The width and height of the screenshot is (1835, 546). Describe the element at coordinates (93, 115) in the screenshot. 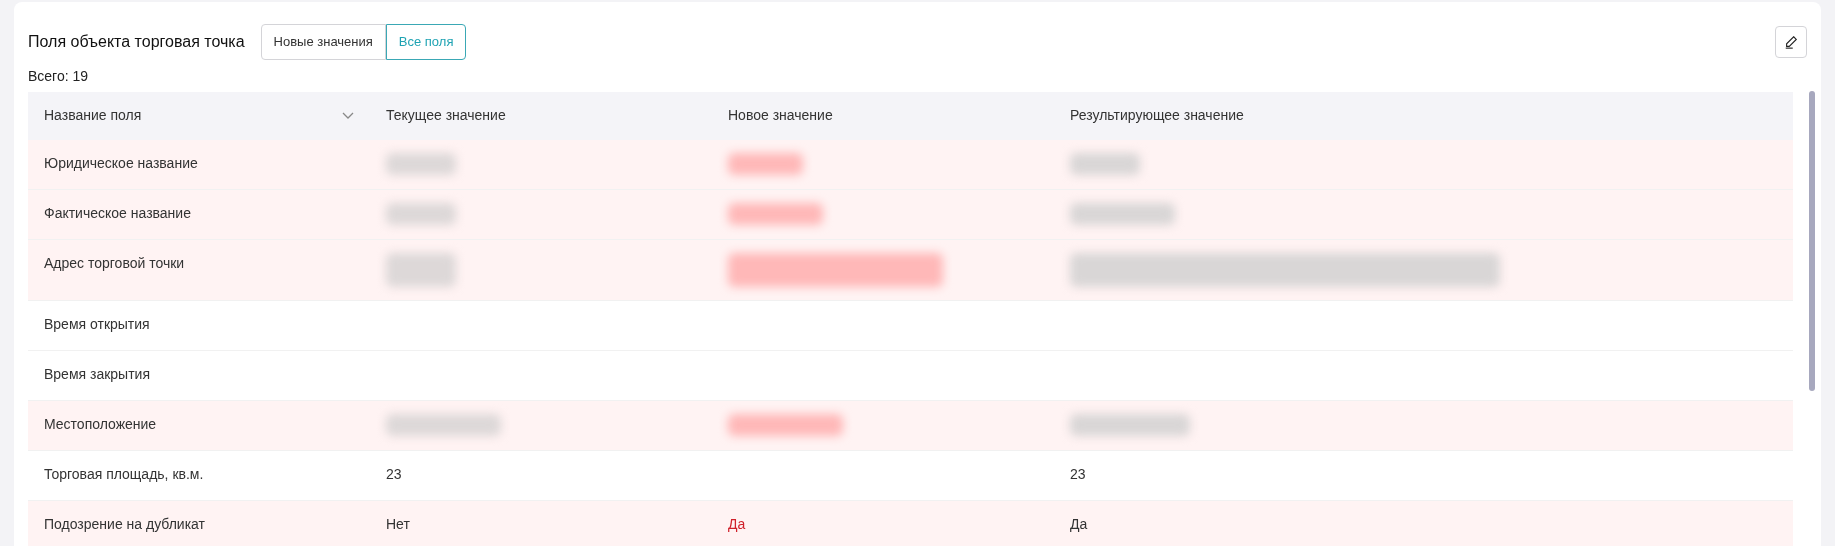

I see `column-header: Название поля` at that location.